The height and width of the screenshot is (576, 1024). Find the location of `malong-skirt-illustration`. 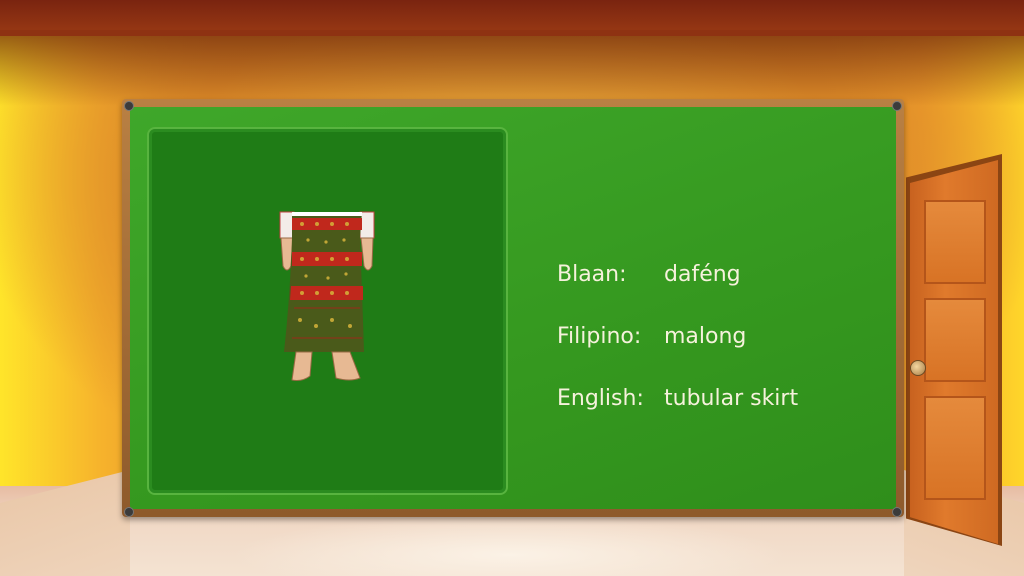

malong-skirt-illustration is located at coordinates (327, 296).